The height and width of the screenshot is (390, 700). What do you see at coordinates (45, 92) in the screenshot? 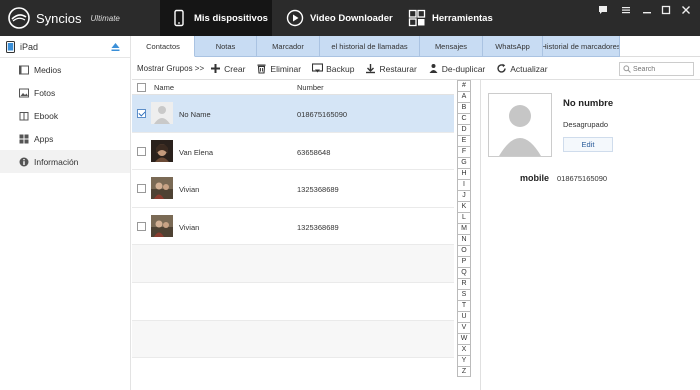
I see `sidebar-item-label: Fotos` at bounding box center [45, 92].